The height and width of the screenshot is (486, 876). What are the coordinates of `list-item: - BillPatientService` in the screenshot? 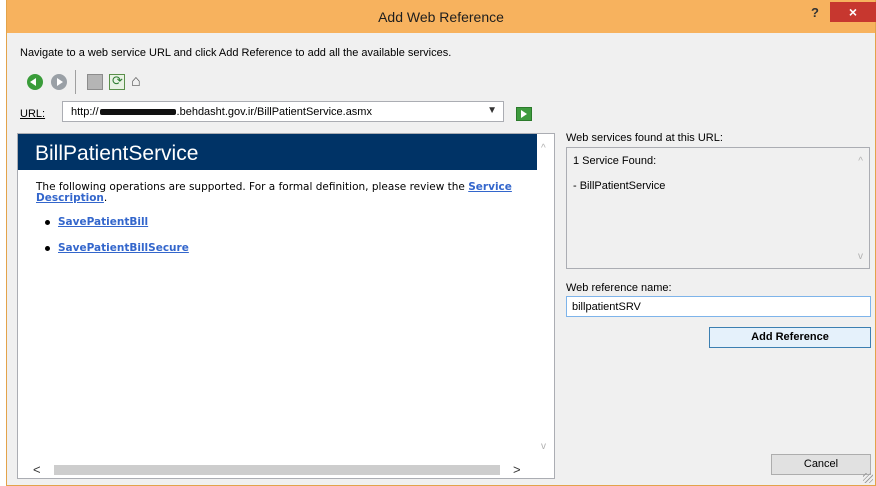 It's located at (619, 186).